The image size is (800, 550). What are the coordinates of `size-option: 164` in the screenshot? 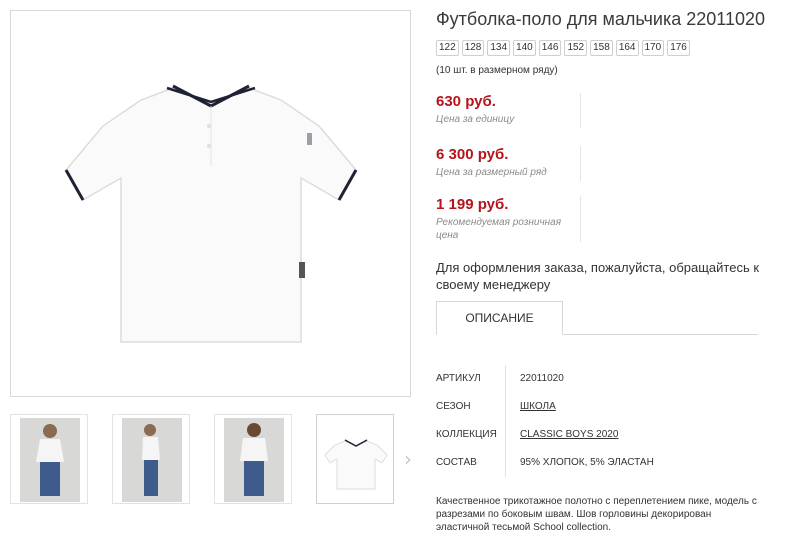 It's located at (627, 48).